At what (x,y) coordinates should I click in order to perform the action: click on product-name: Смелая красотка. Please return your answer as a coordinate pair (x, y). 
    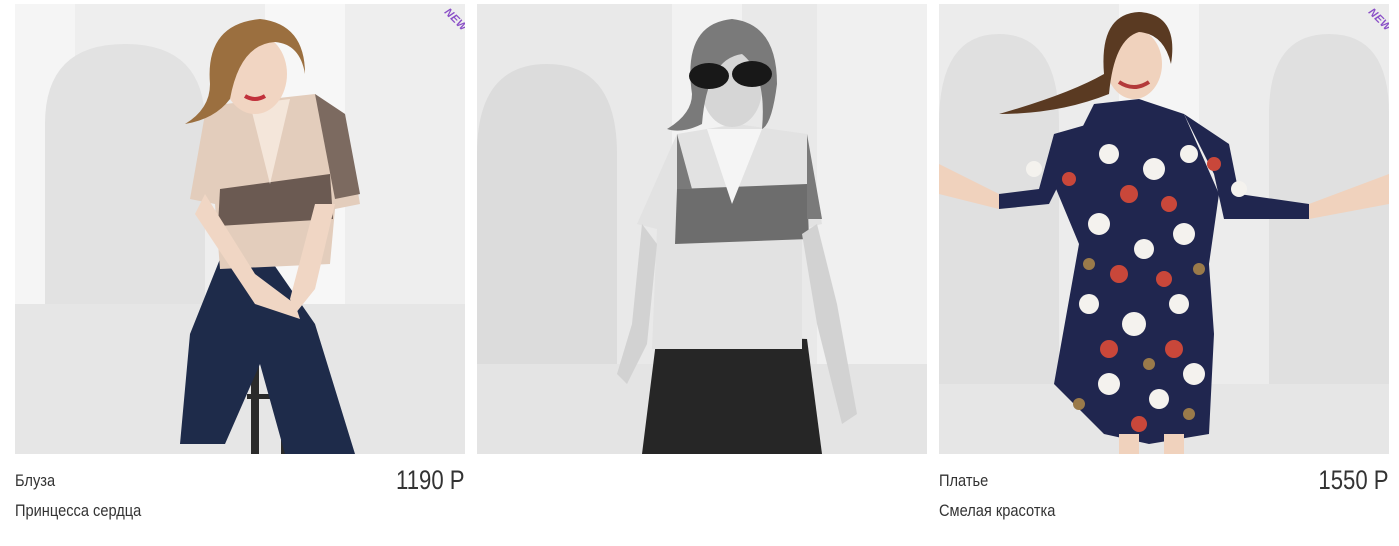
    Looking at the image, I should click on (997, 510).